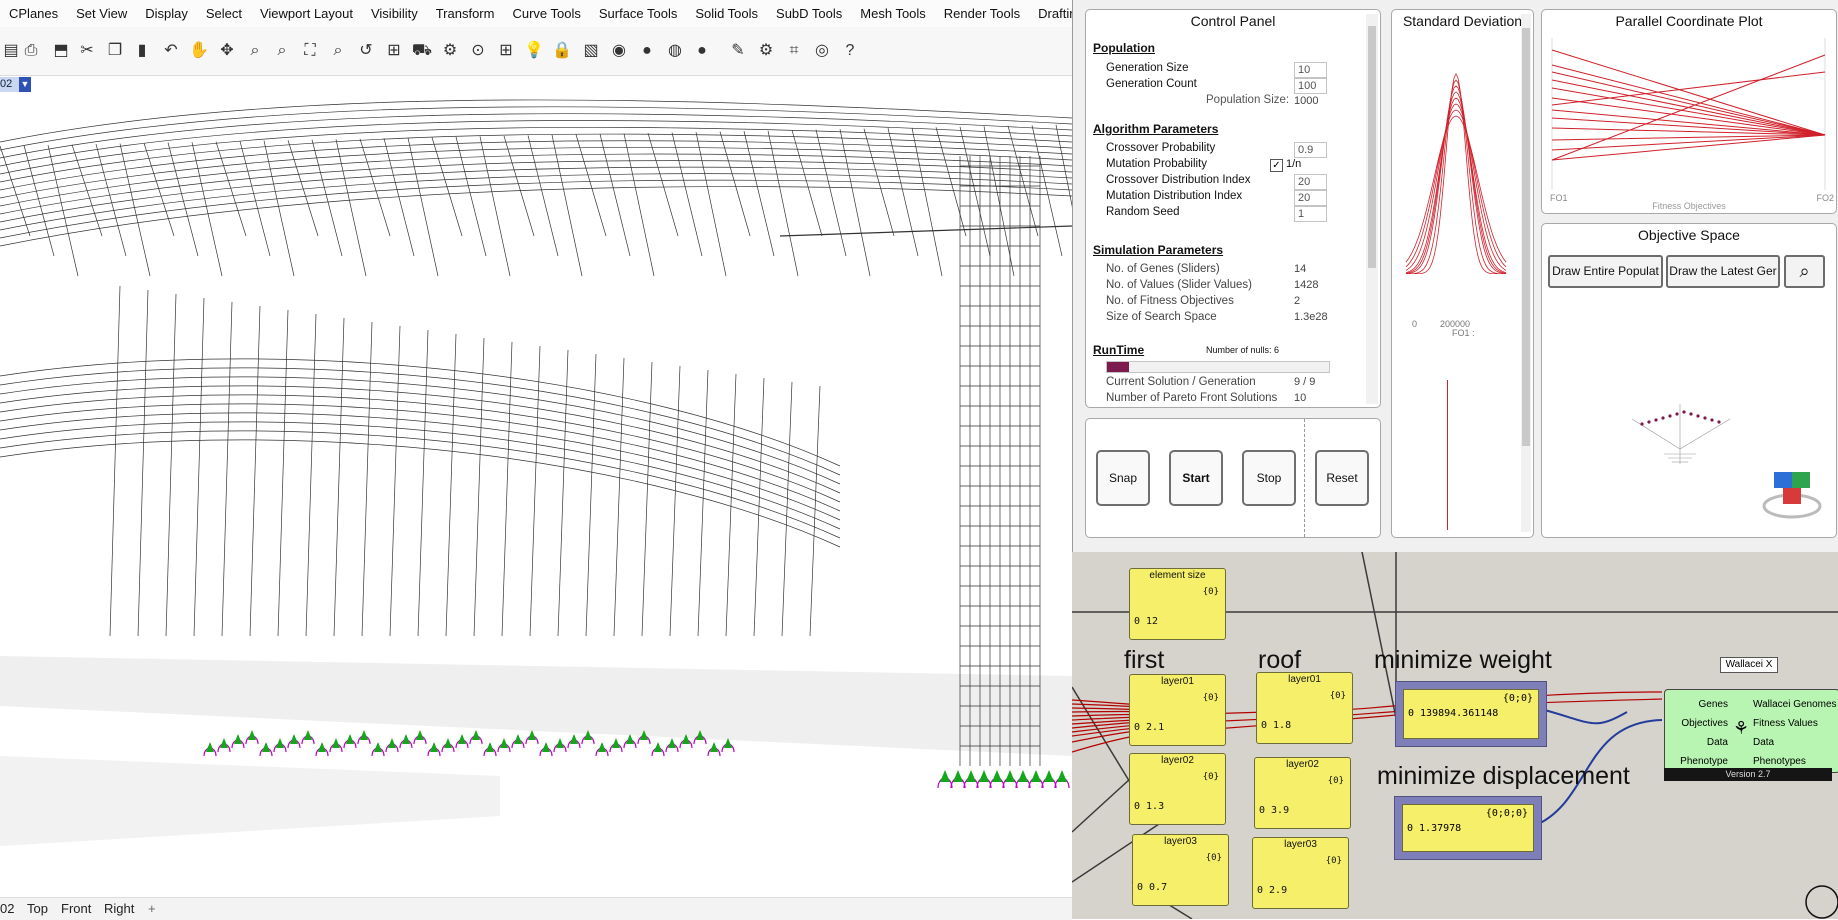 The image size is (1838, 920). What do you see at coordinates (338, 51) in the screenshot?
I see `zoom-selected-icon: ⌕` at bounding box center [338, 51].